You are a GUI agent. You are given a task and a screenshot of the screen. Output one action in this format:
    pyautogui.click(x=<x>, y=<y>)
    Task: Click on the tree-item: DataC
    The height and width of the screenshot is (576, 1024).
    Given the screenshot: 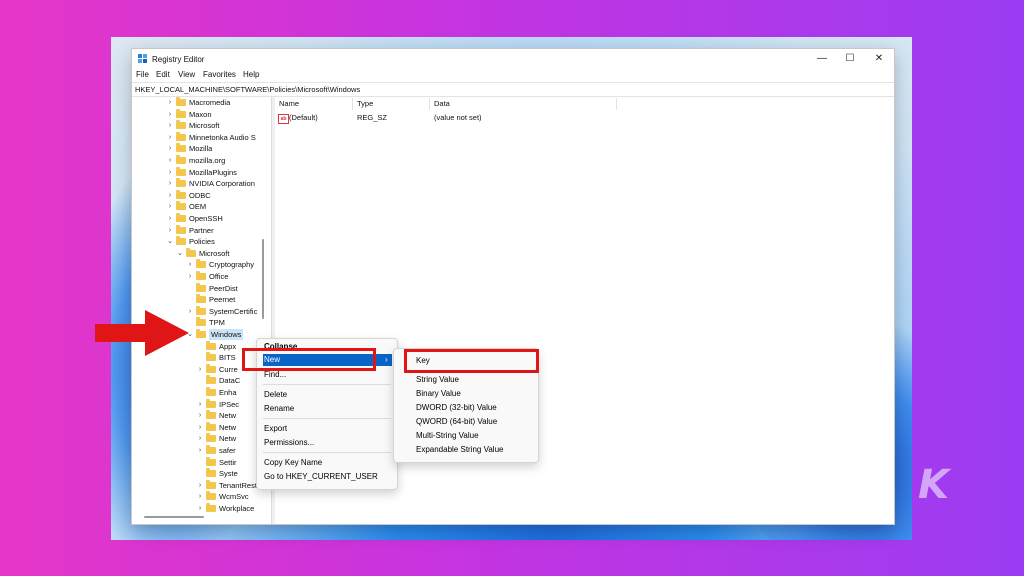 What is the action you would take?
    pyautogui.click(x=201, y=380)
    